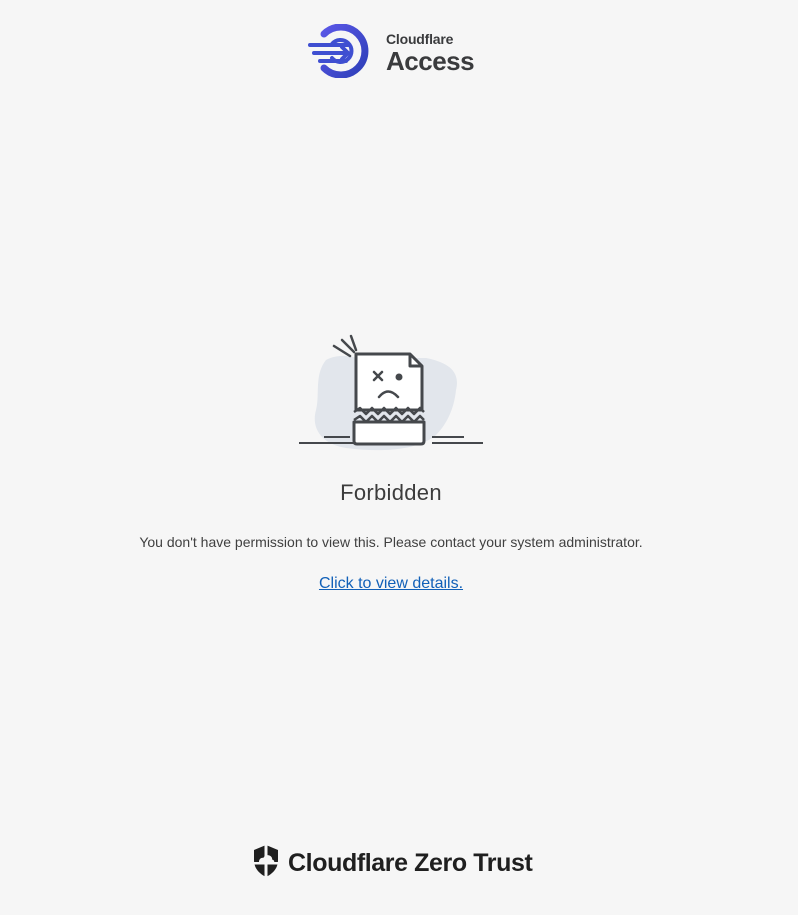 The width and height of the screenshot is (798, 915). Describe the element at coordinates (391, 392) in the screenshot. I see `broken-document-illustration` at that location.